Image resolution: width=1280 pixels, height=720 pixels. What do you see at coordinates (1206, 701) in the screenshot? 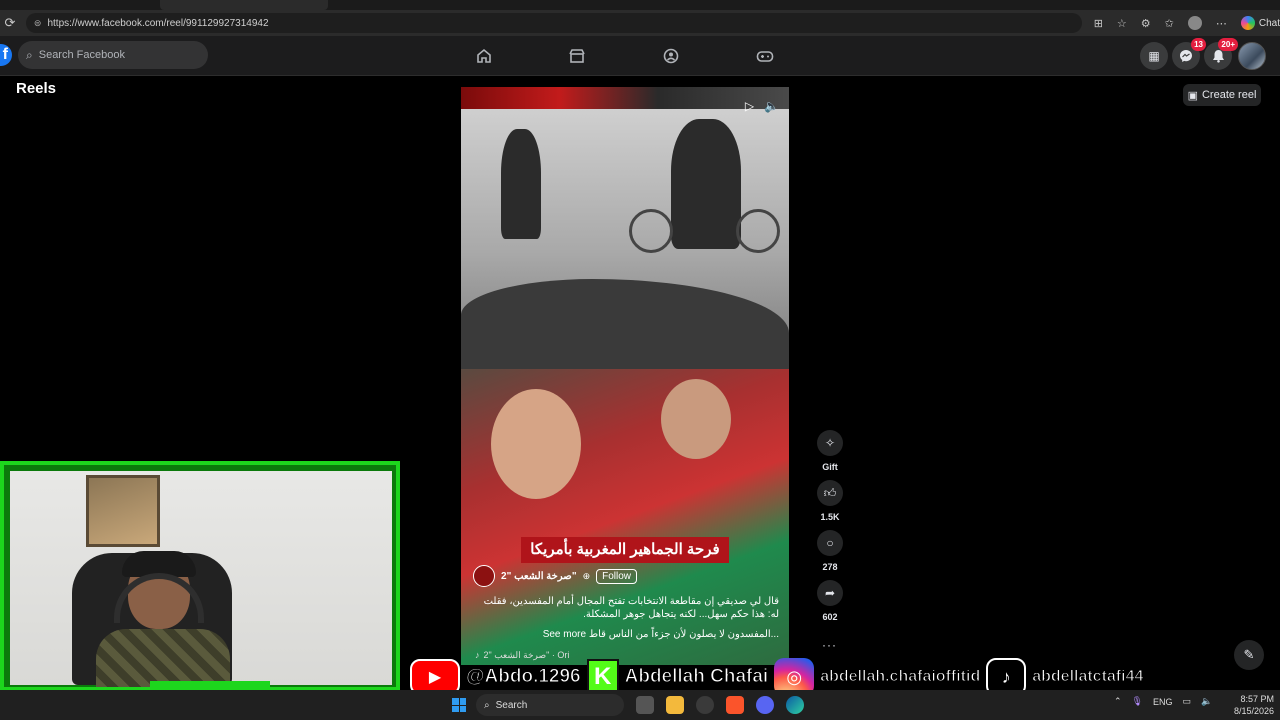
I see `speaker-icon: 🔈` at bounding box center [1206, 701].